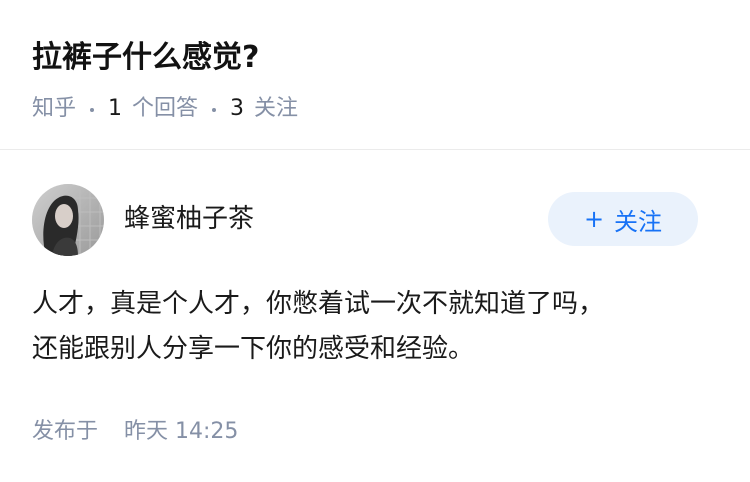 This screenshot has width=750, height=482. I want to click on published-label: 发布于, so click(65, 431).